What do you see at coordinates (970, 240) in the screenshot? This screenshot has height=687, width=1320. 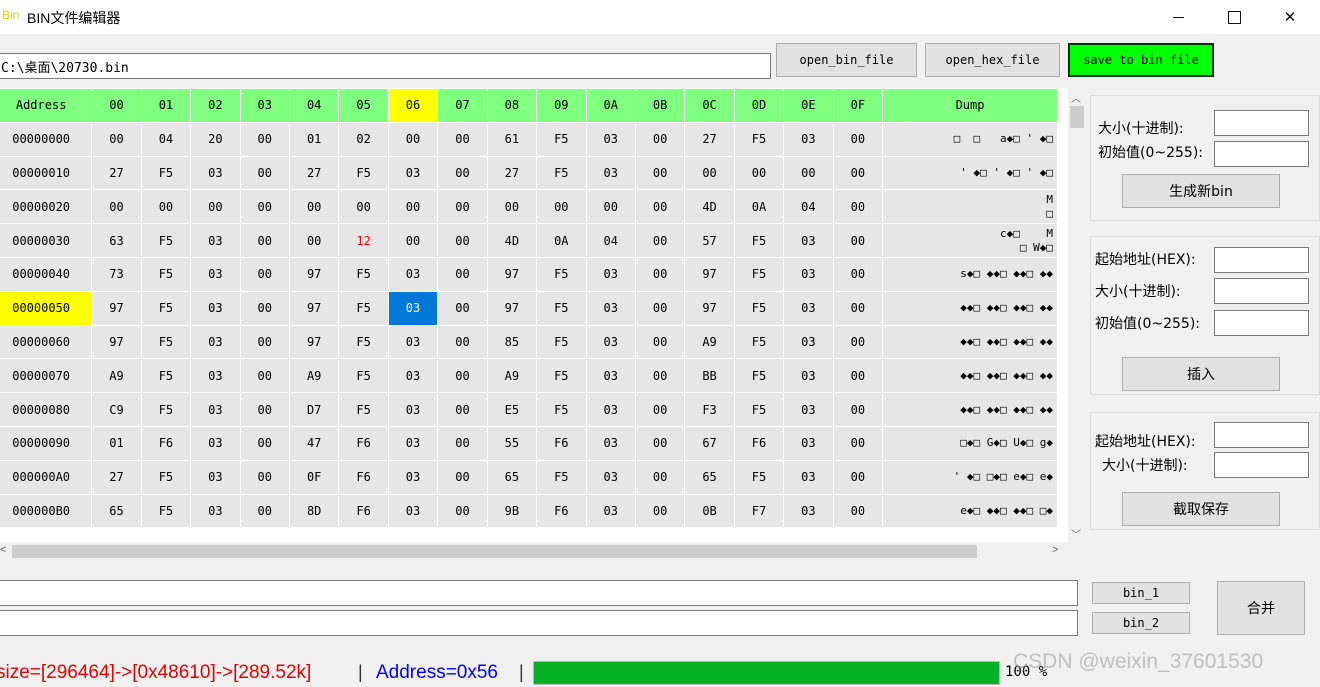 I see `dump-cell: c◆□ M □ W◆□` at bounding box center [970, 240].